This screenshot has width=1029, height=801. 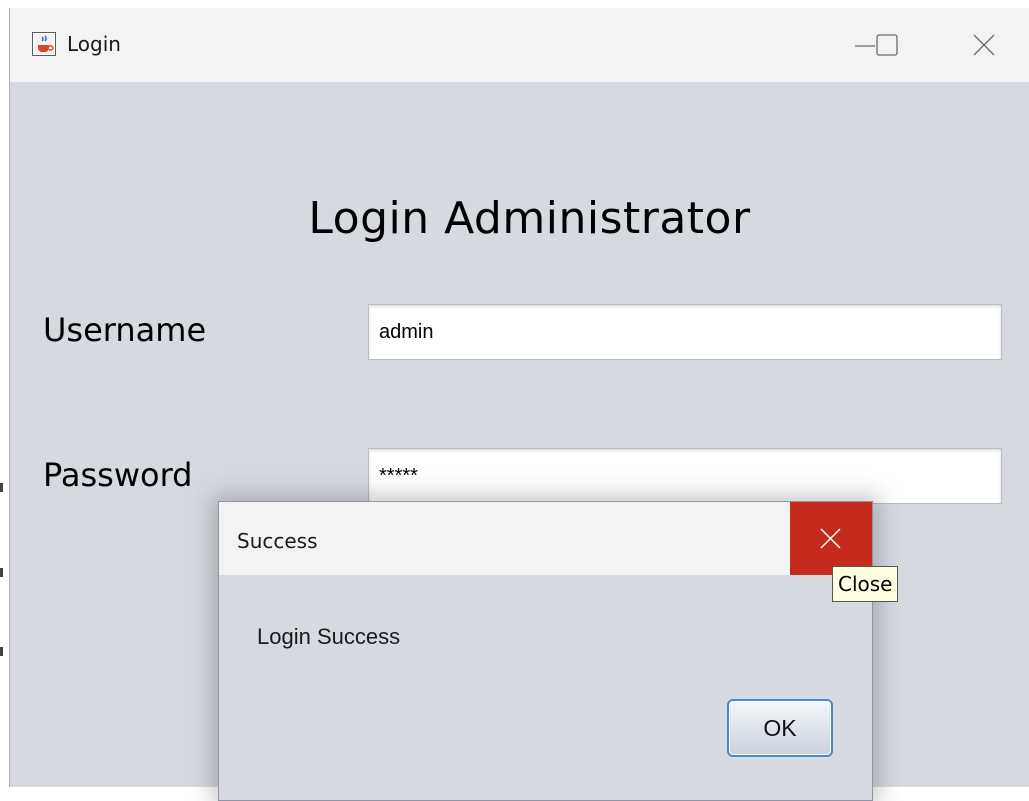 I want to click on dialog-message: Login Success, so click(x=329, y=636).